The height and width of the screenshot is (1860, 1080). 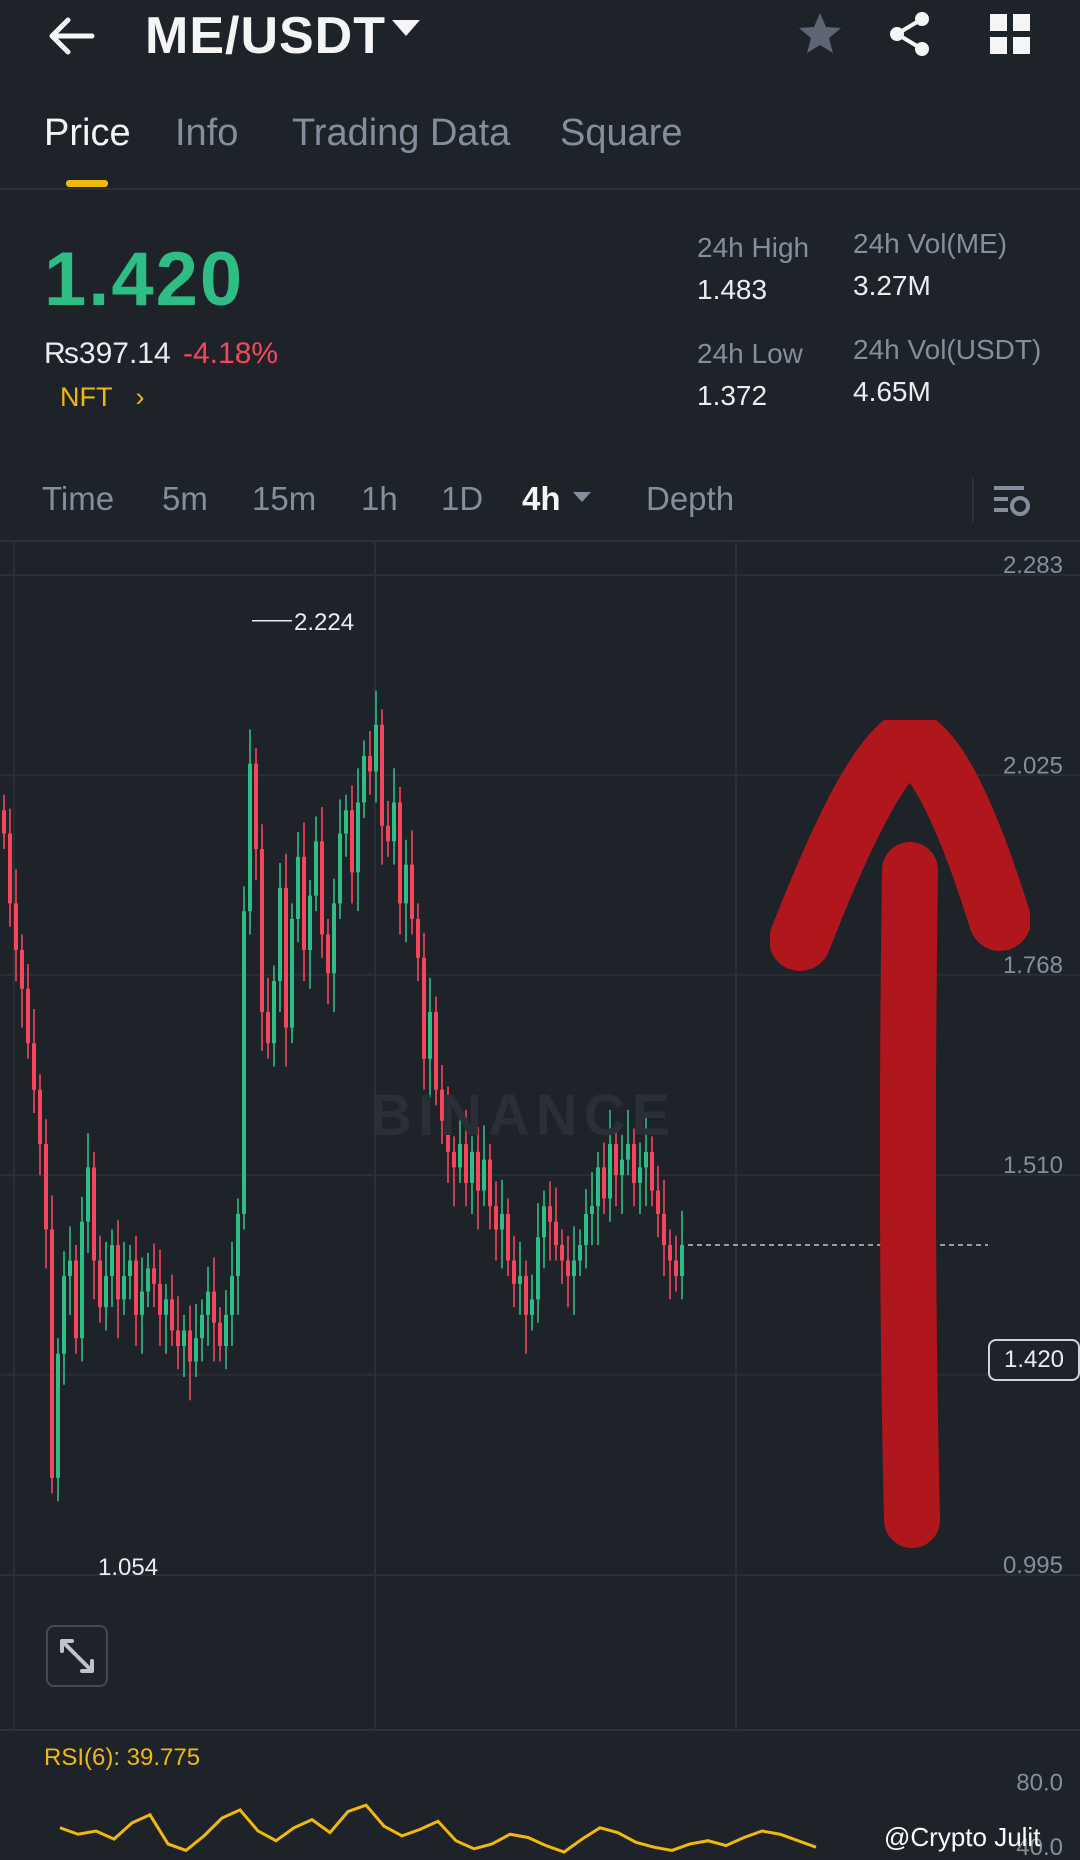 What do you see at coordinates (621, 133) in the screenshot?
I see `tab-square: Square` at bounding box center [621, 133].